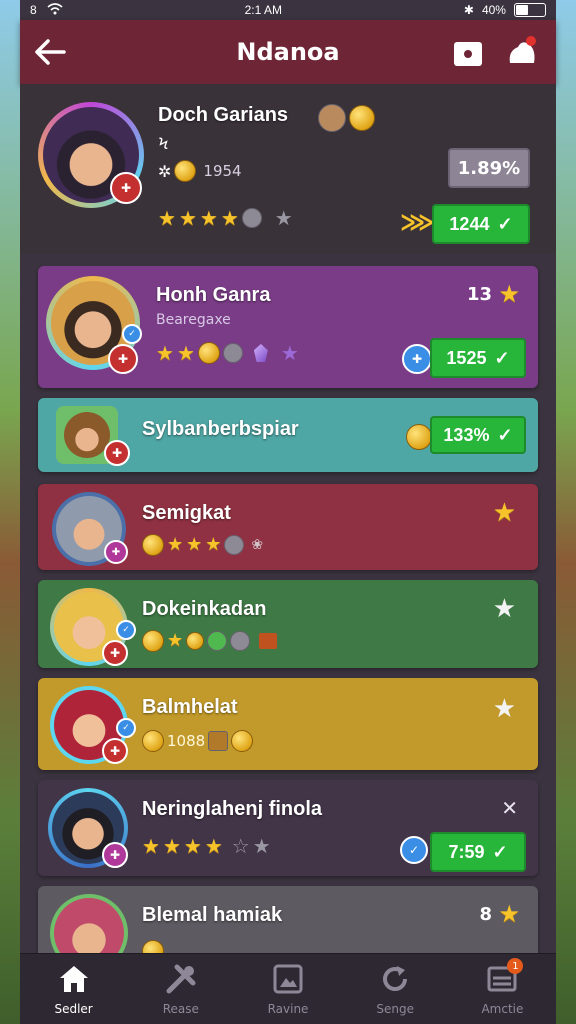  I want to click on avatar-mini-icon, so click(332, 118).